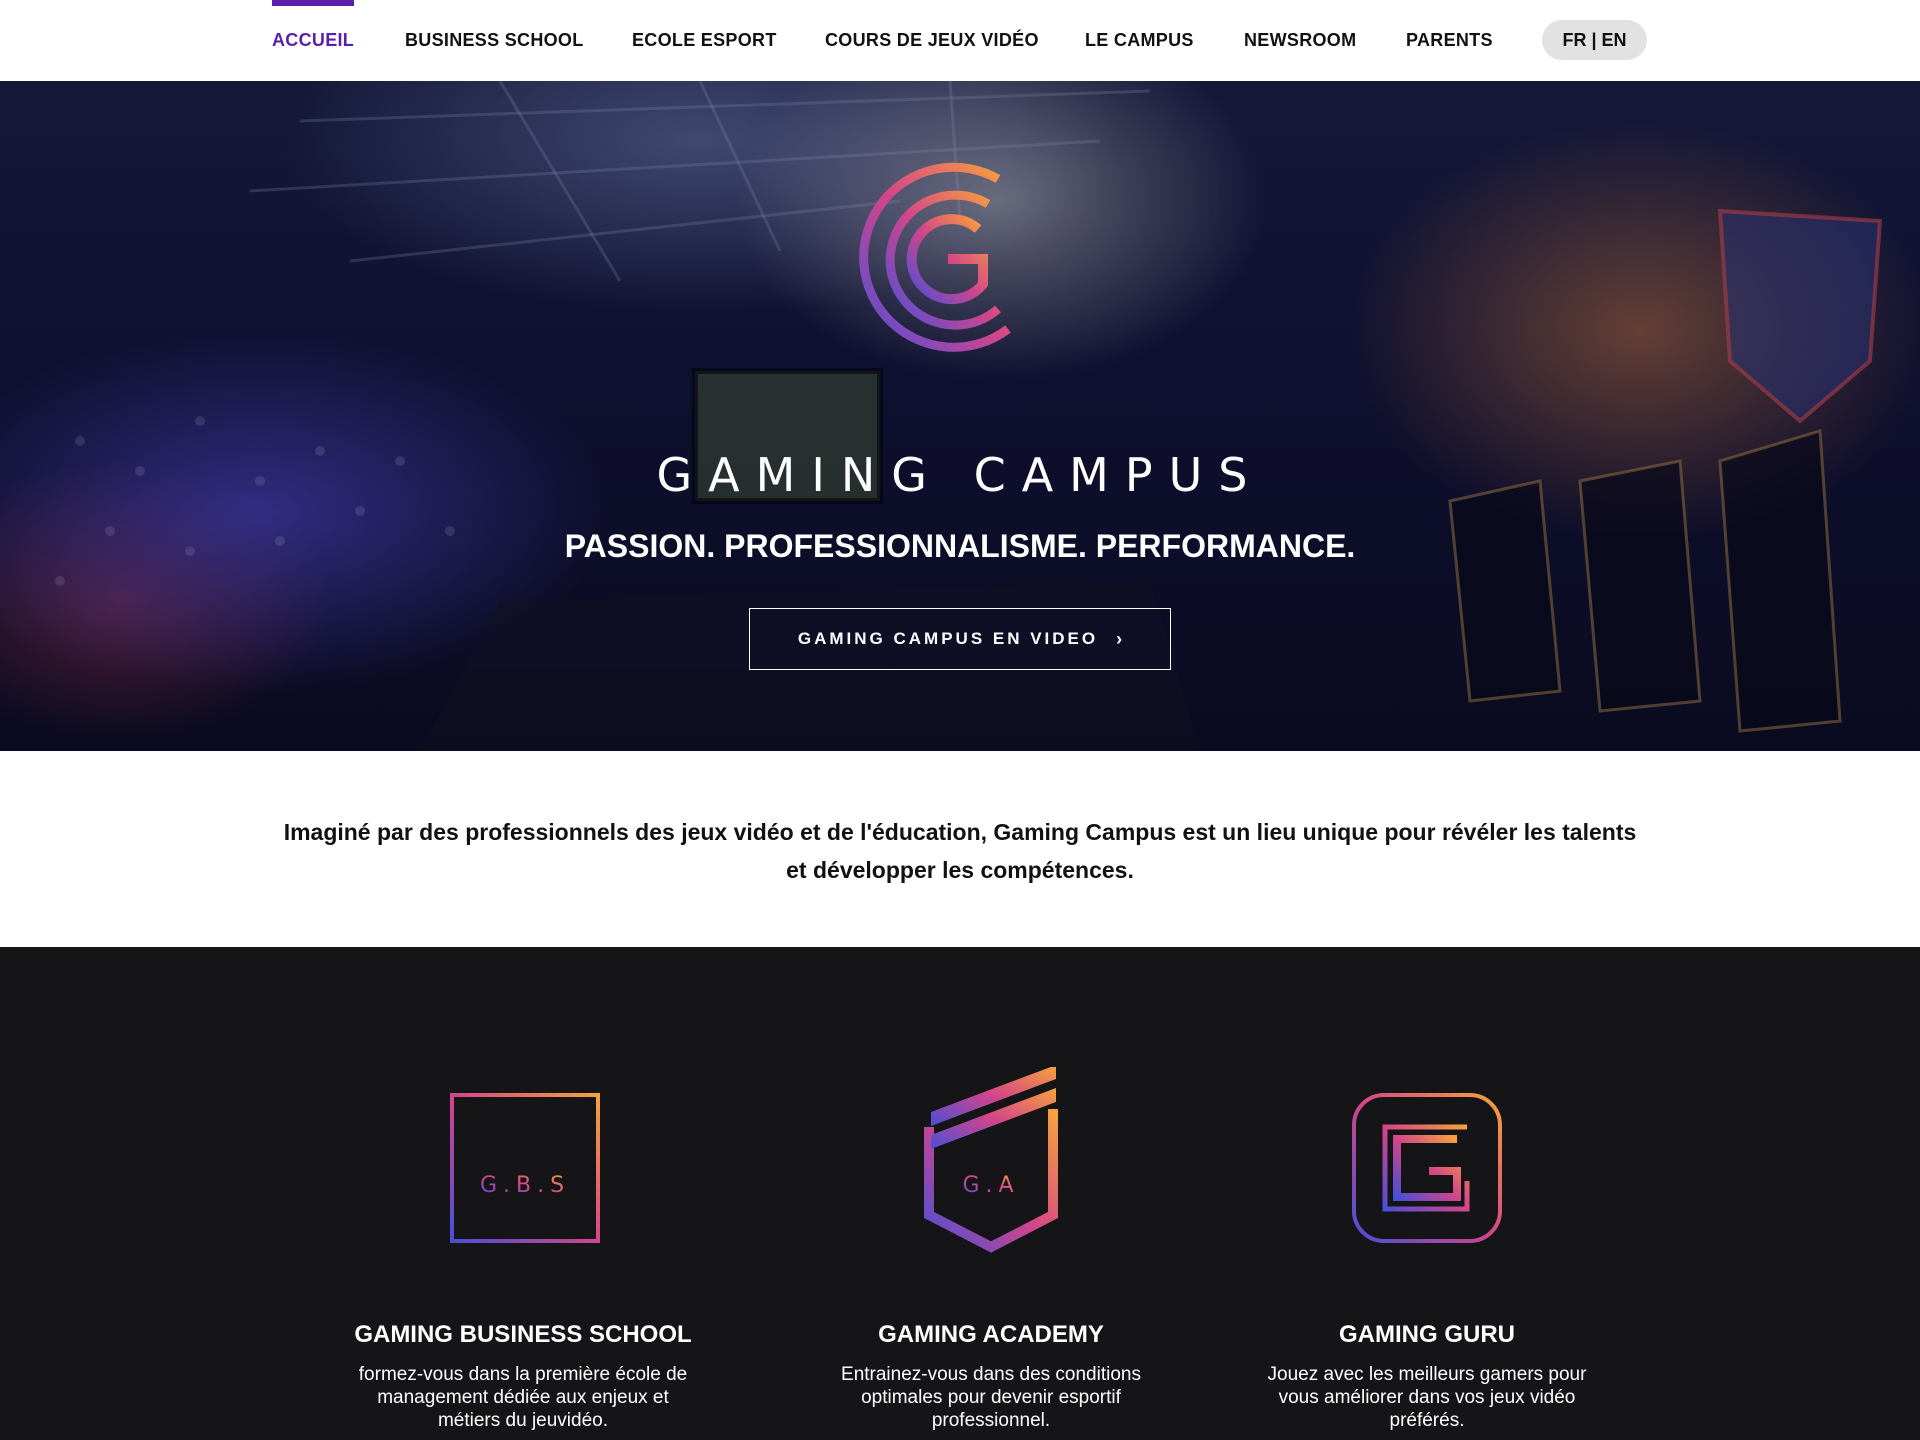 This screenshot has height=1440, width=1920. Describe the element at coordinates (948, 638) in the screenshot. I see `video-button-label: GAMING CAMPUS EN VIDEO` at that location.